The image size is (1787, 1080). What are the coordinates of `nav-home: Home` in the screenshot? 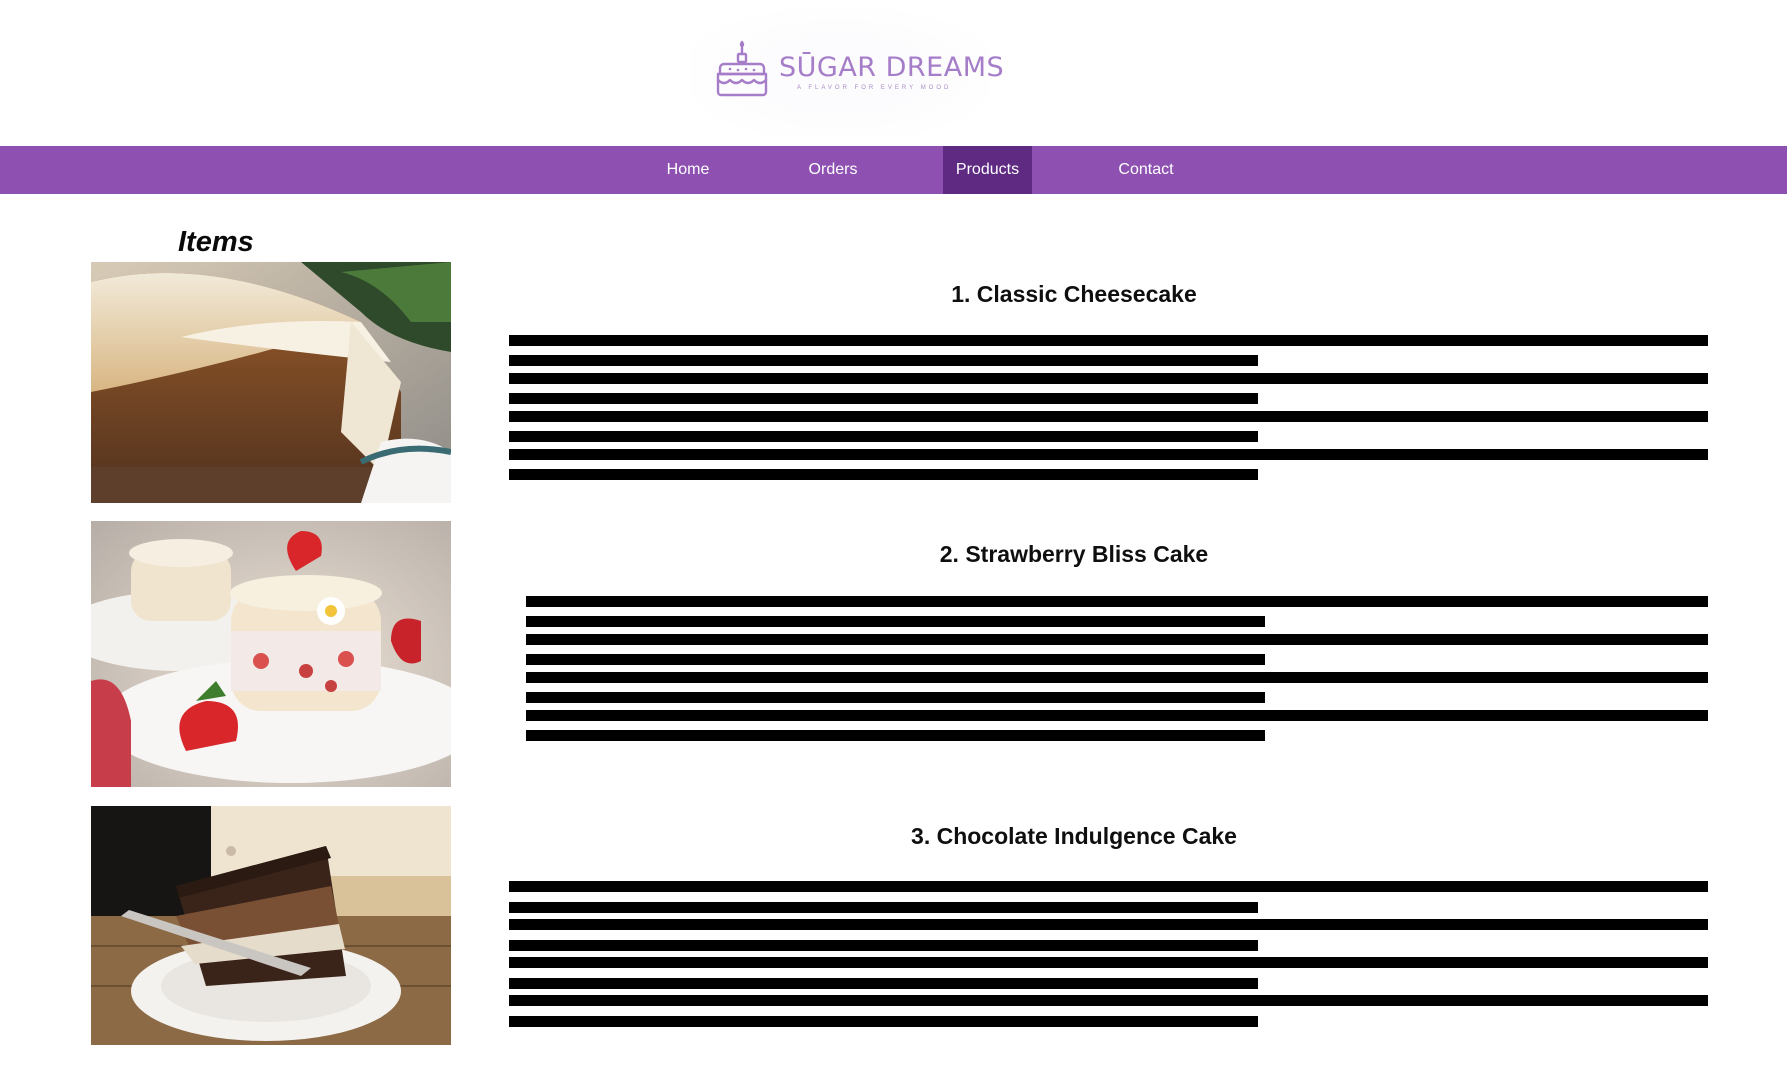 It's located at (688, 170).